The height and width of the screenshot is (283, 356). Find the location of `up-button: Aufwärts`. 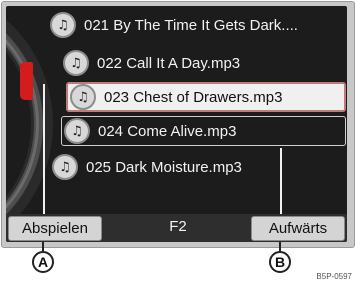

up-button: Aufwärts is located at coordinates (298, 228).